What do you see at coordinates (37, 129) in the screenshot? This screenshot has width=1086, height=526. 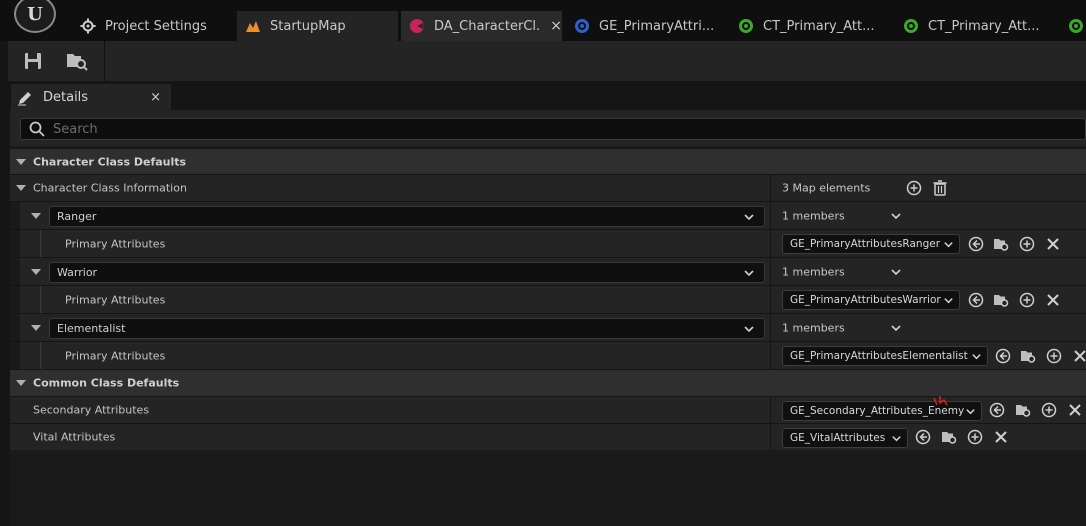 I see `search-icon` at bounding box center [37, 129].